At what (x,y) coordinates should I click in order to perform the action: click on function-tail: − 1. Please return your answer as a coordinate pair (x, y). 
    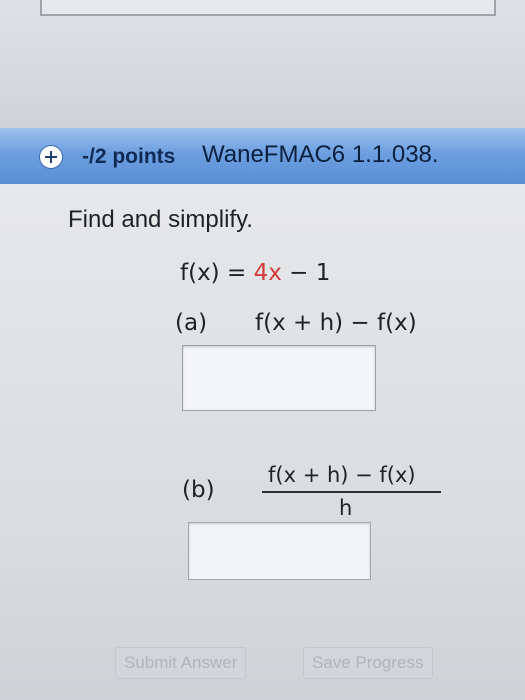
    Looking at the image, I should click on (306, 273).